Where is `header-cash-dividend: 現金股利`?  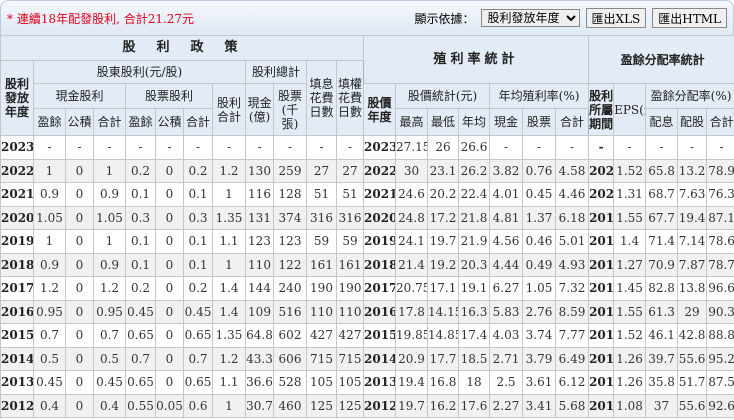 header-cash-dividend: 現金股利 is located at coordinates (79, 96).